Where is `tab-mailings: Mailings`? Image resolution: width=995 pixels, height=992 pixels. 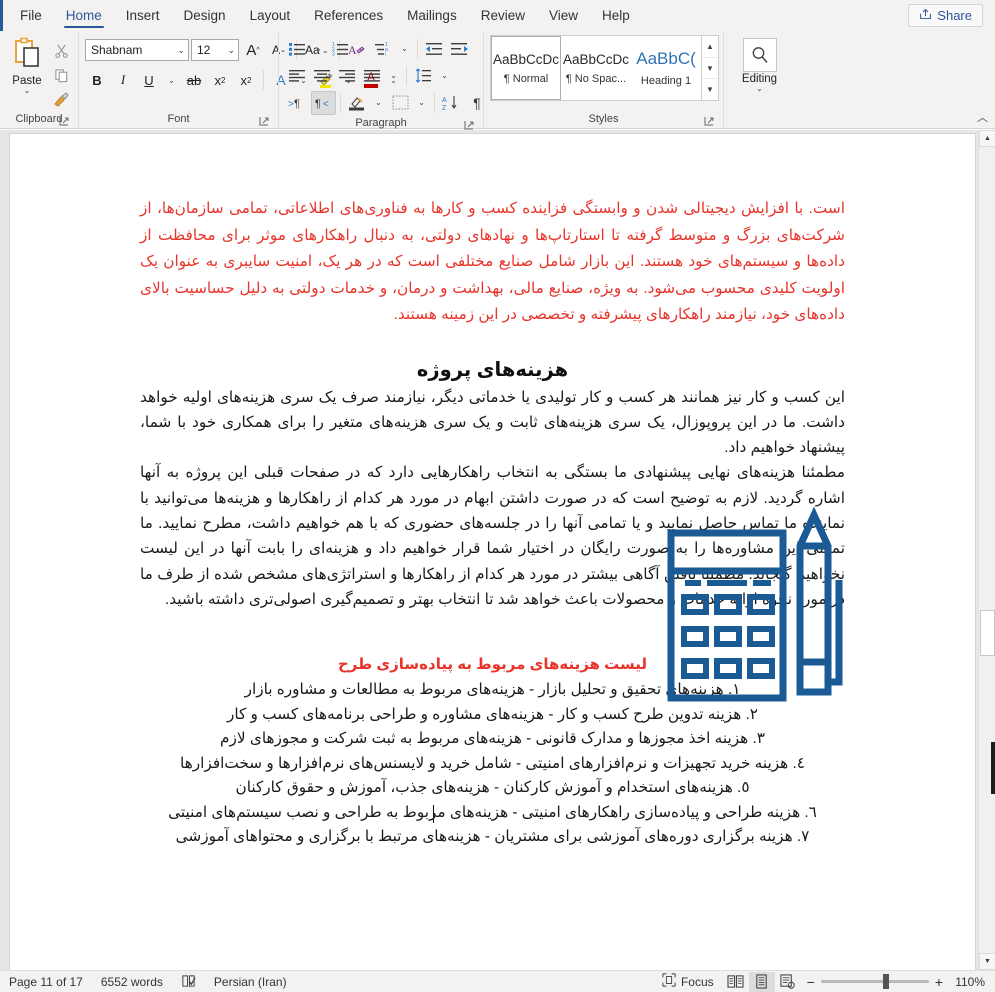 tab-mailings: Mailings is located at coordinates (432, 15).